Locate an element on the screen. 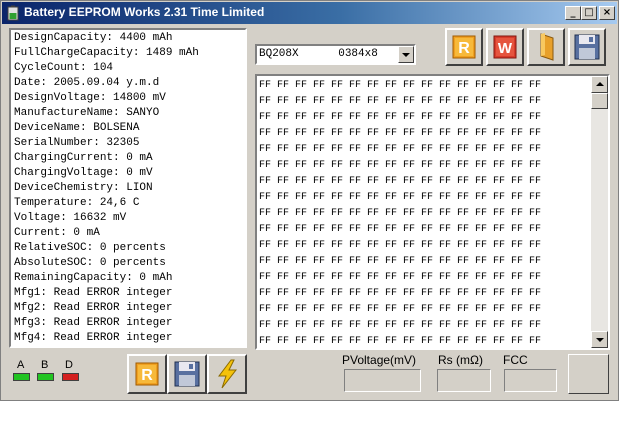 The width and height of the screenshot is (619, 432). info-line: DesignVoltage: 14800 mV is located at coordinates (90, 98).